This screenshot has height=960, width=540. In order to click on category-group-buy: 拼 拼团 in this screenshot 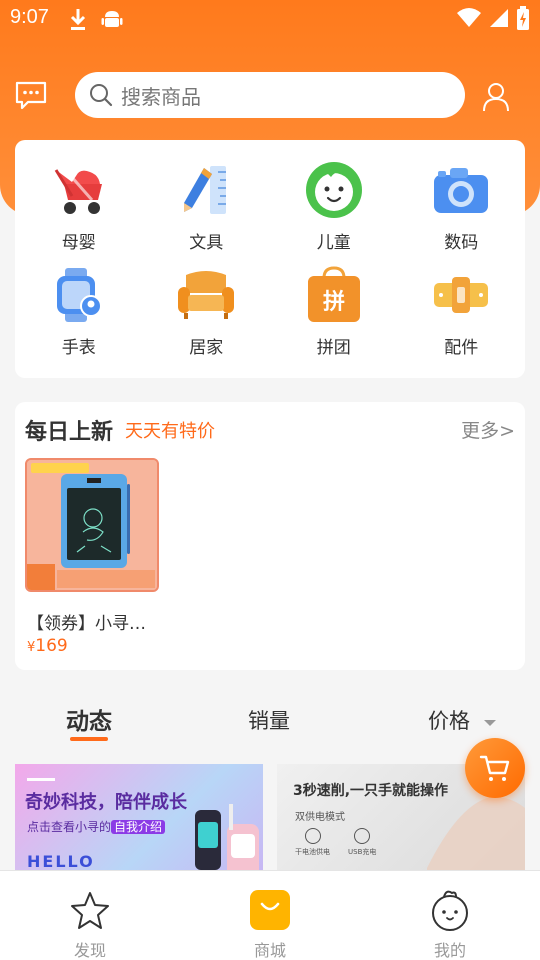, I will do `click(334, 311)`.